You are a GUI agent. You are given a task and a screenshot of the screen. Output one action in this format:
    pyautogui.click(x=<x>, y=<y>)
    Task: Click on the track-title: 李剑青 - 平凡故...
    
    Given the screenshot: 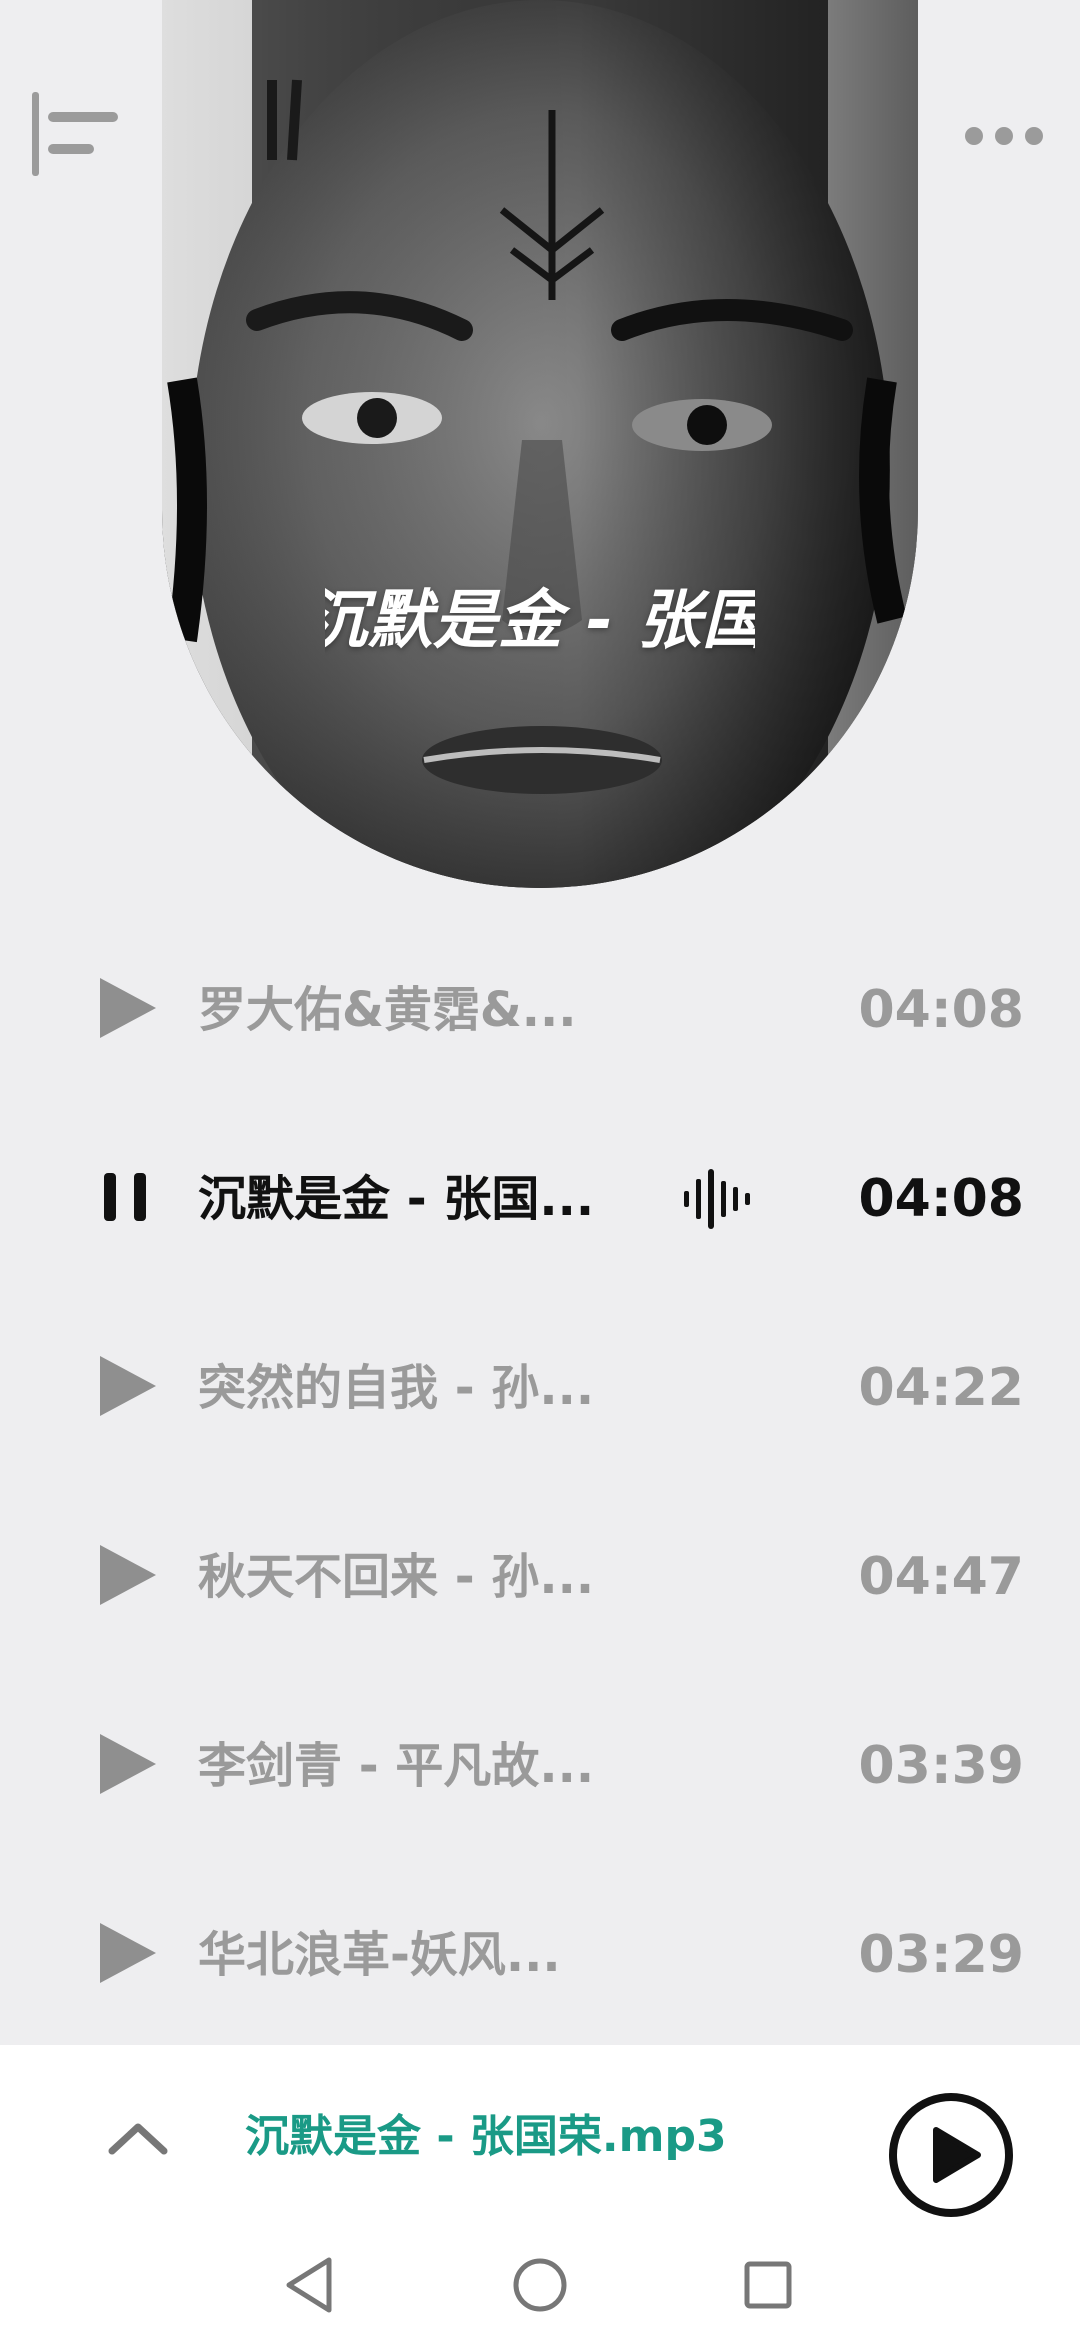 What is the action you would take?
    pyautogui.click(x=396, y=1766)
    